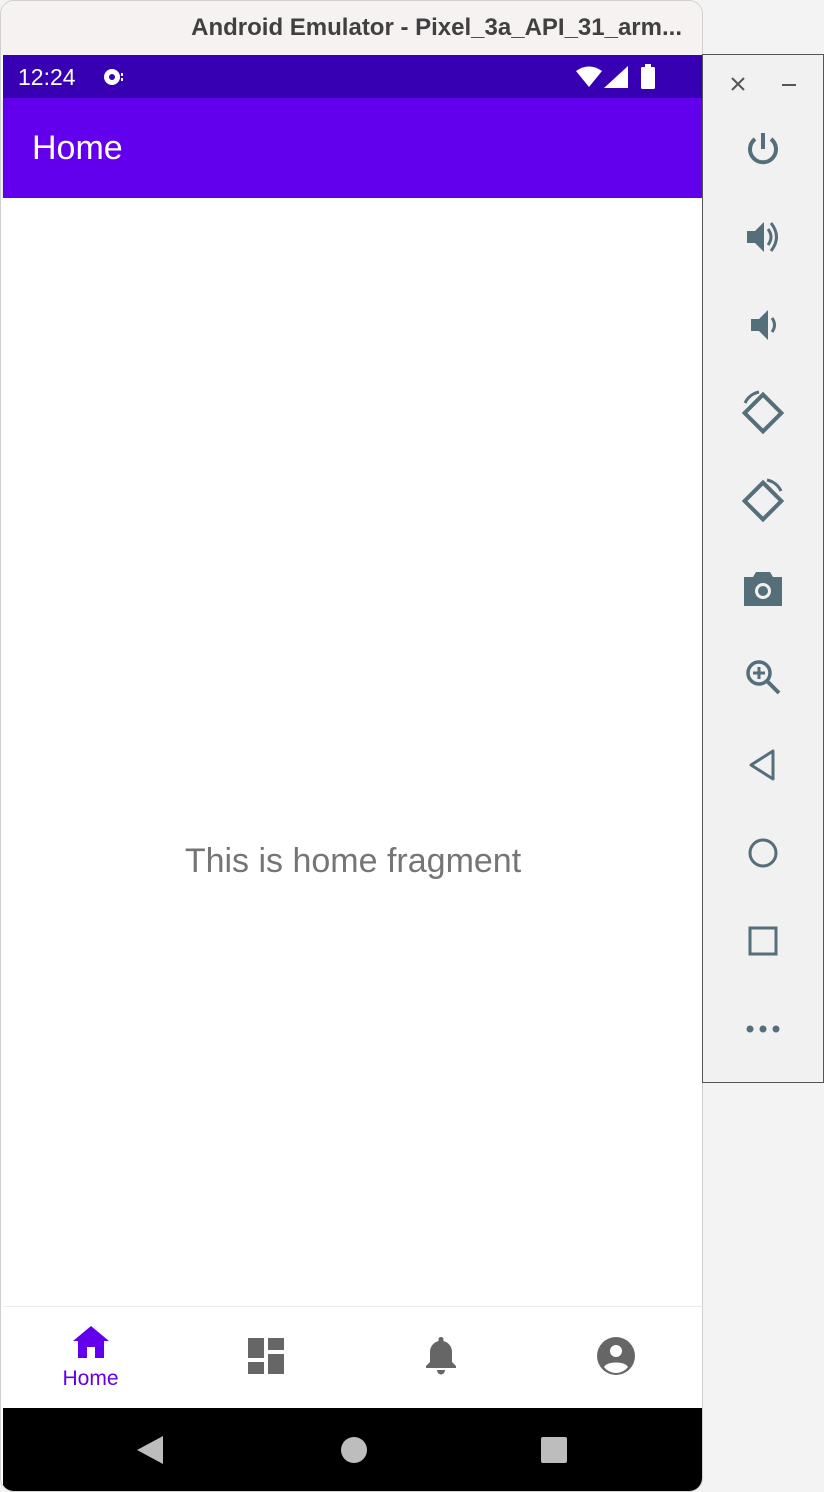 This screenshot has width=824, height=1492. I want to click on power-button, so click(763, 151).